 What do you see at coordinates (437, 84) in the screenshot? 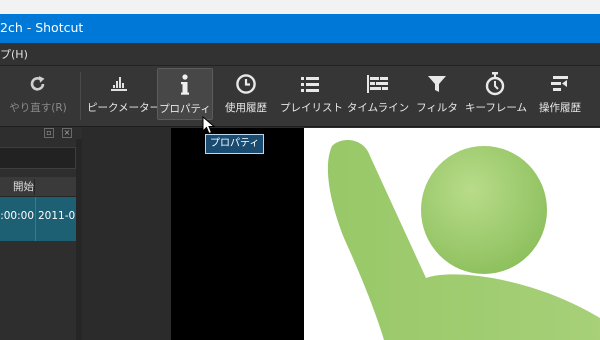
I see `filter-icon` at bounding box center [437, 84].